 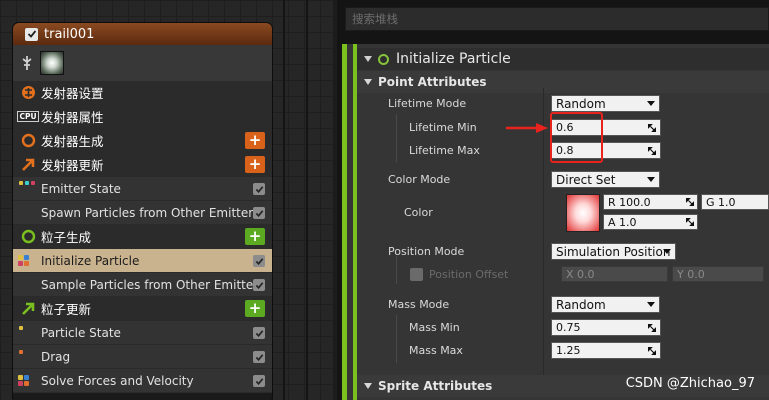 What do you see at coordinates (69, 34) in the screenshot?
I see `emitter-name: trail001` at bounding box center [69, 34].